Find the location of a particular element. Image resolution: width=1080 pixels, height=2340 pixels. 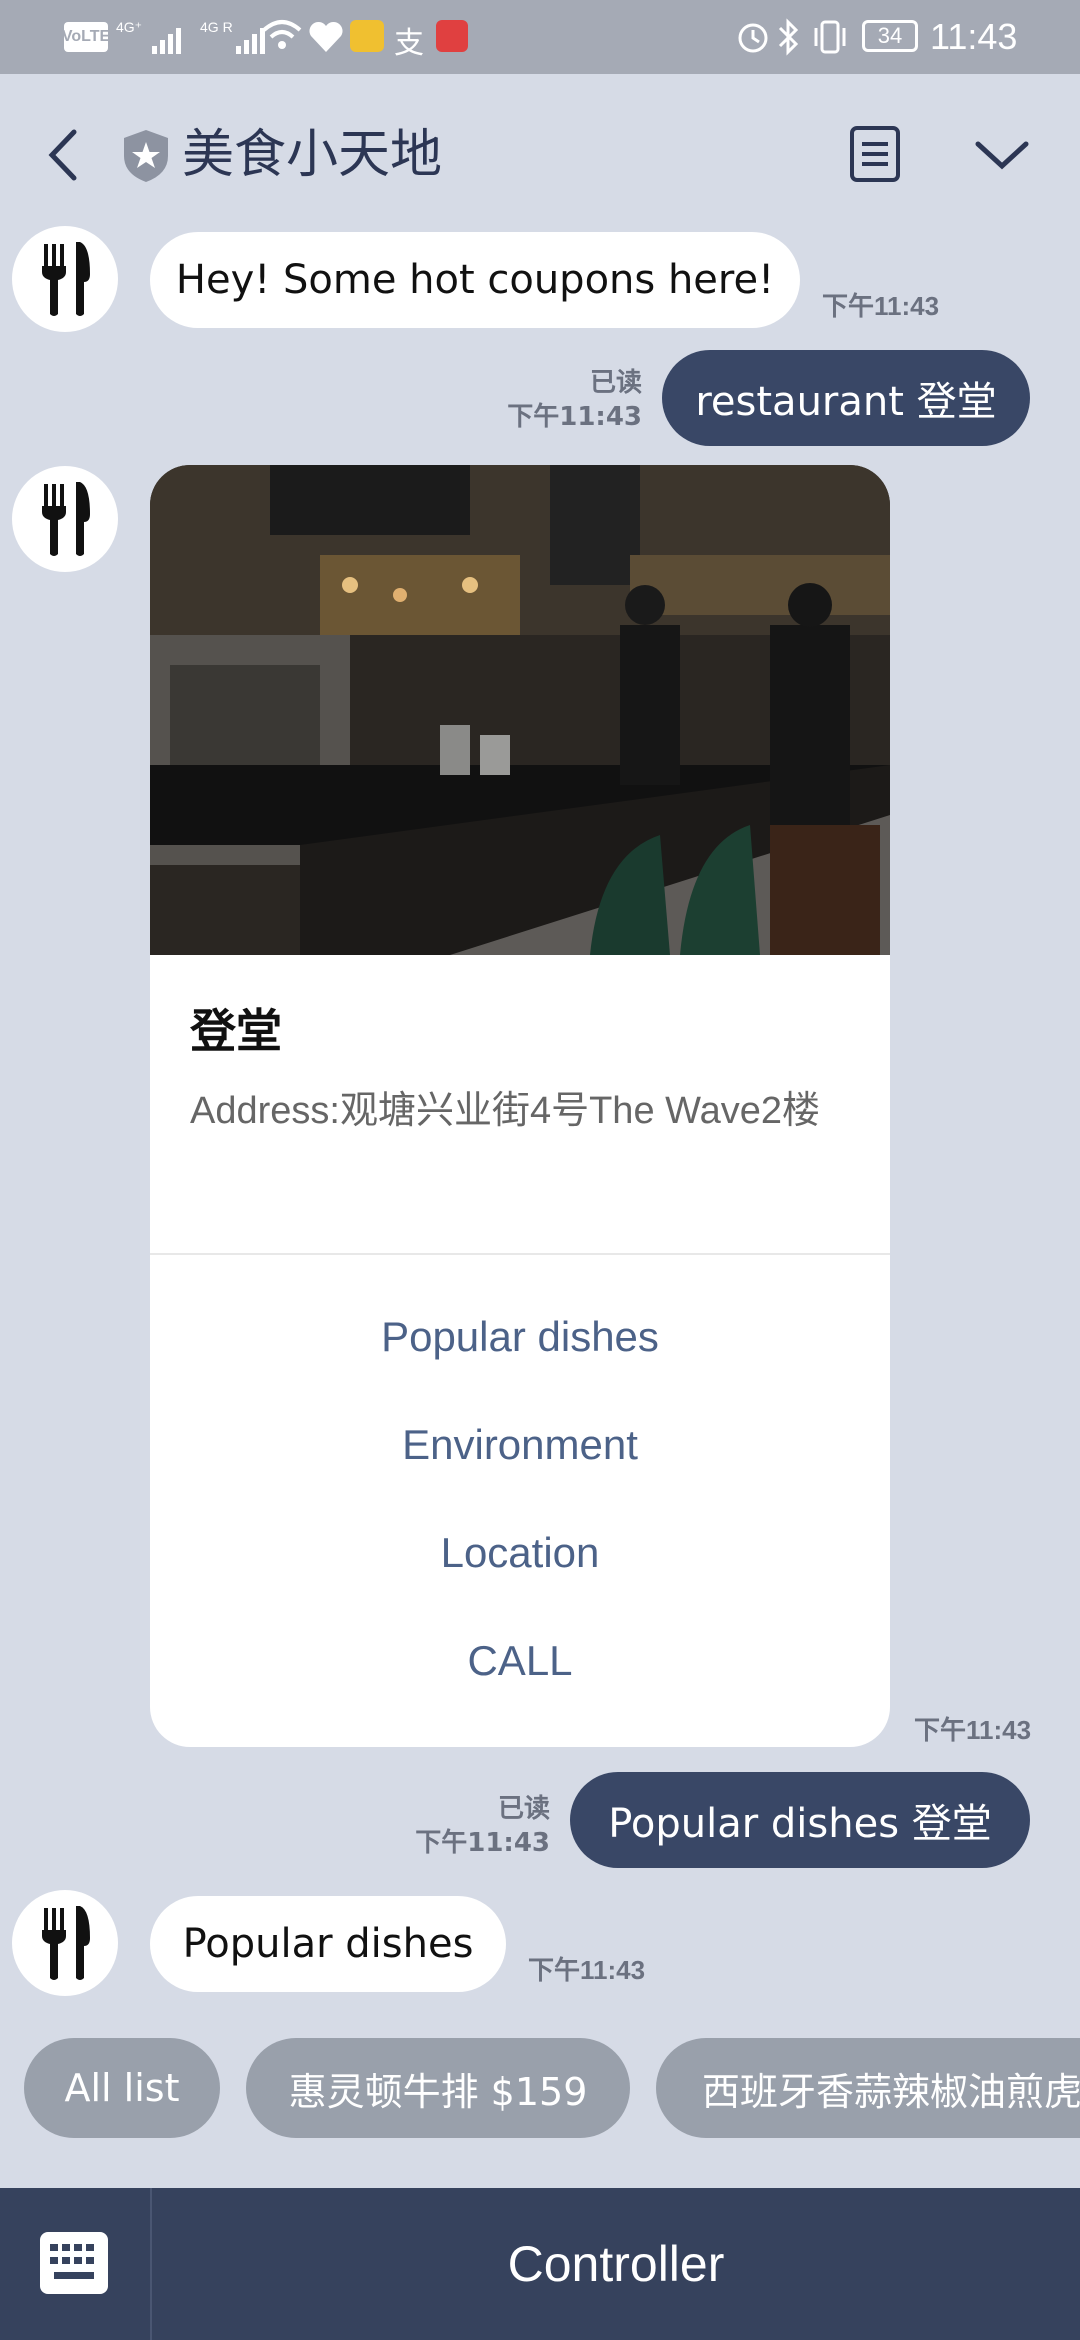

mail-icon is located at coordinates (367, 36).